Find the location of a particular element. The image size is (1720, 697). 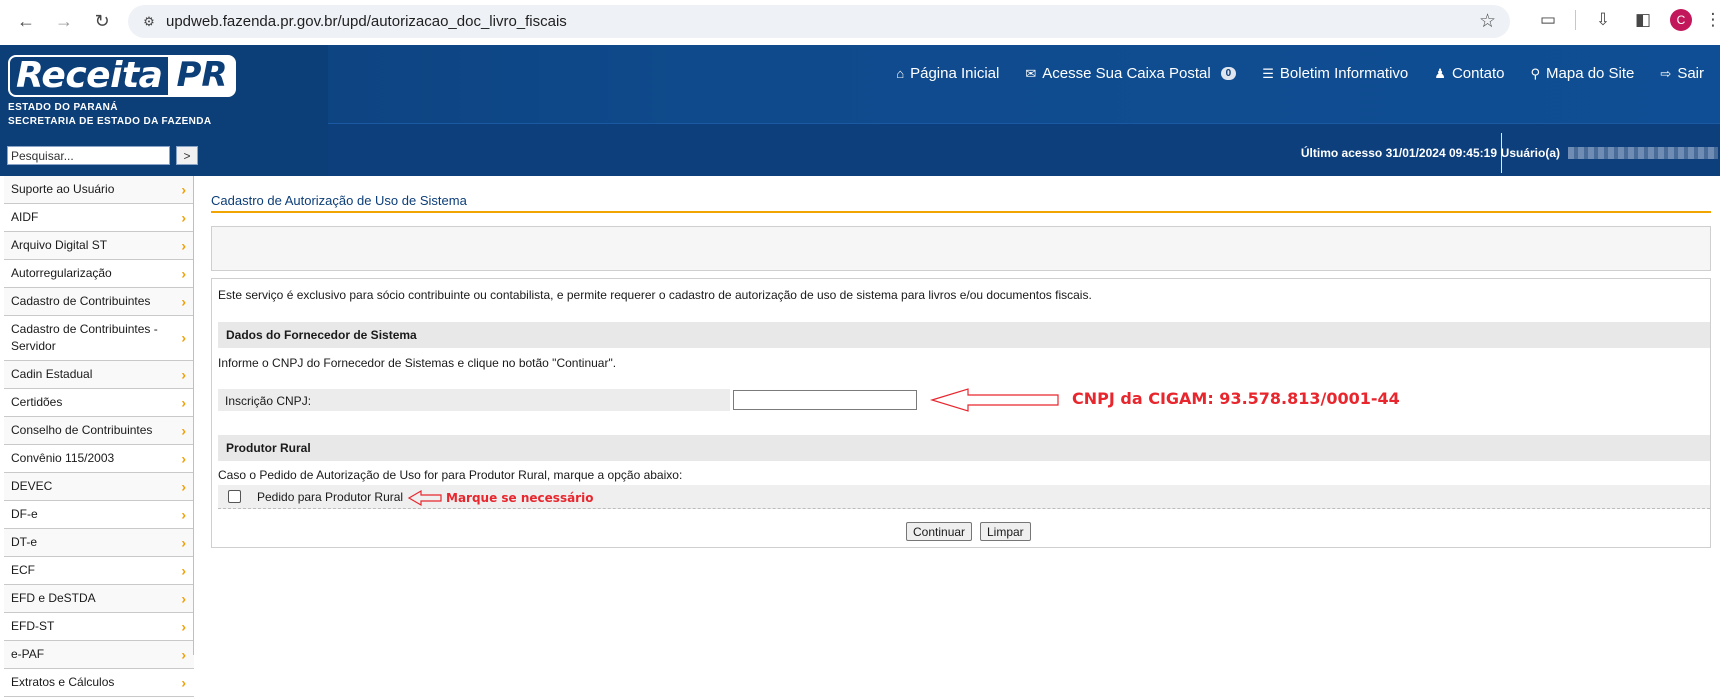

sidebar-item: AIDF › is located at coordinates (99, 218).